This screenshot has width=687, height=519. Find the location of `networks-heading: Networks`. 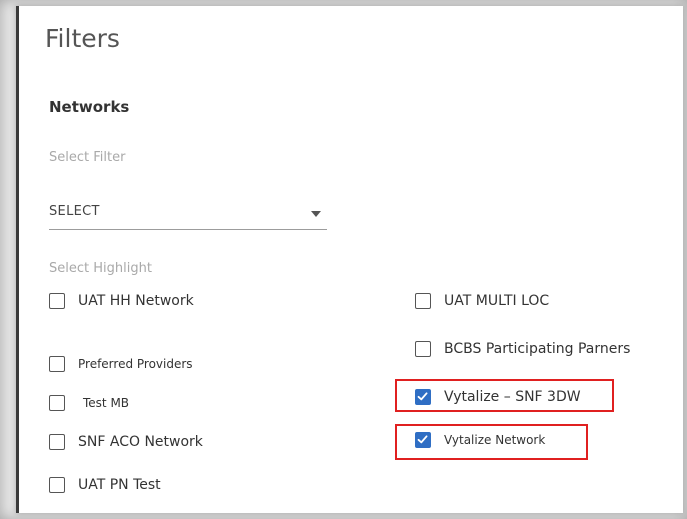

networks-heading: Networks is located at coordinates (89, 107).